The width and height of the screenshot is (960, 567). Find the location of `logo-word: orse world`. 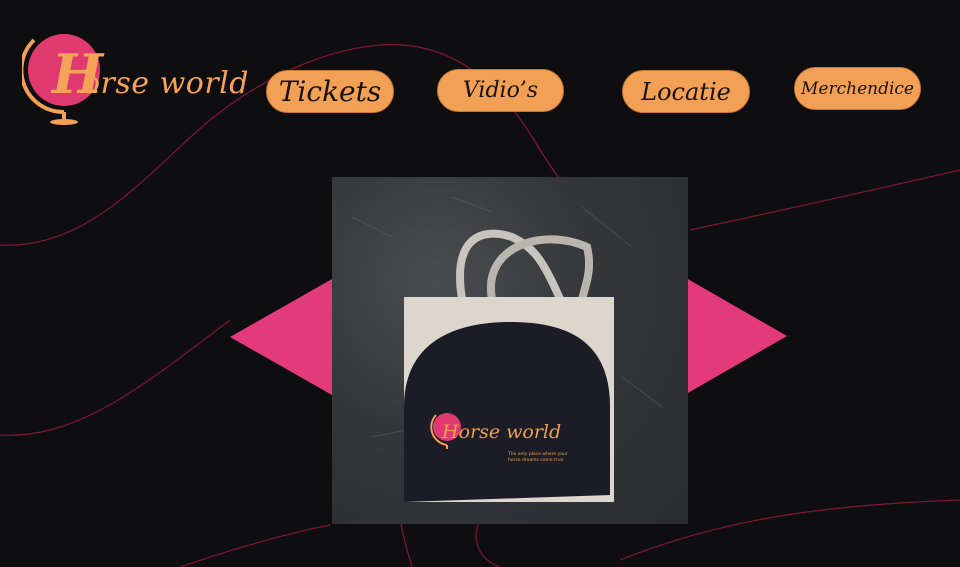

logo-word: orse world is located at coordinates (165, 83).